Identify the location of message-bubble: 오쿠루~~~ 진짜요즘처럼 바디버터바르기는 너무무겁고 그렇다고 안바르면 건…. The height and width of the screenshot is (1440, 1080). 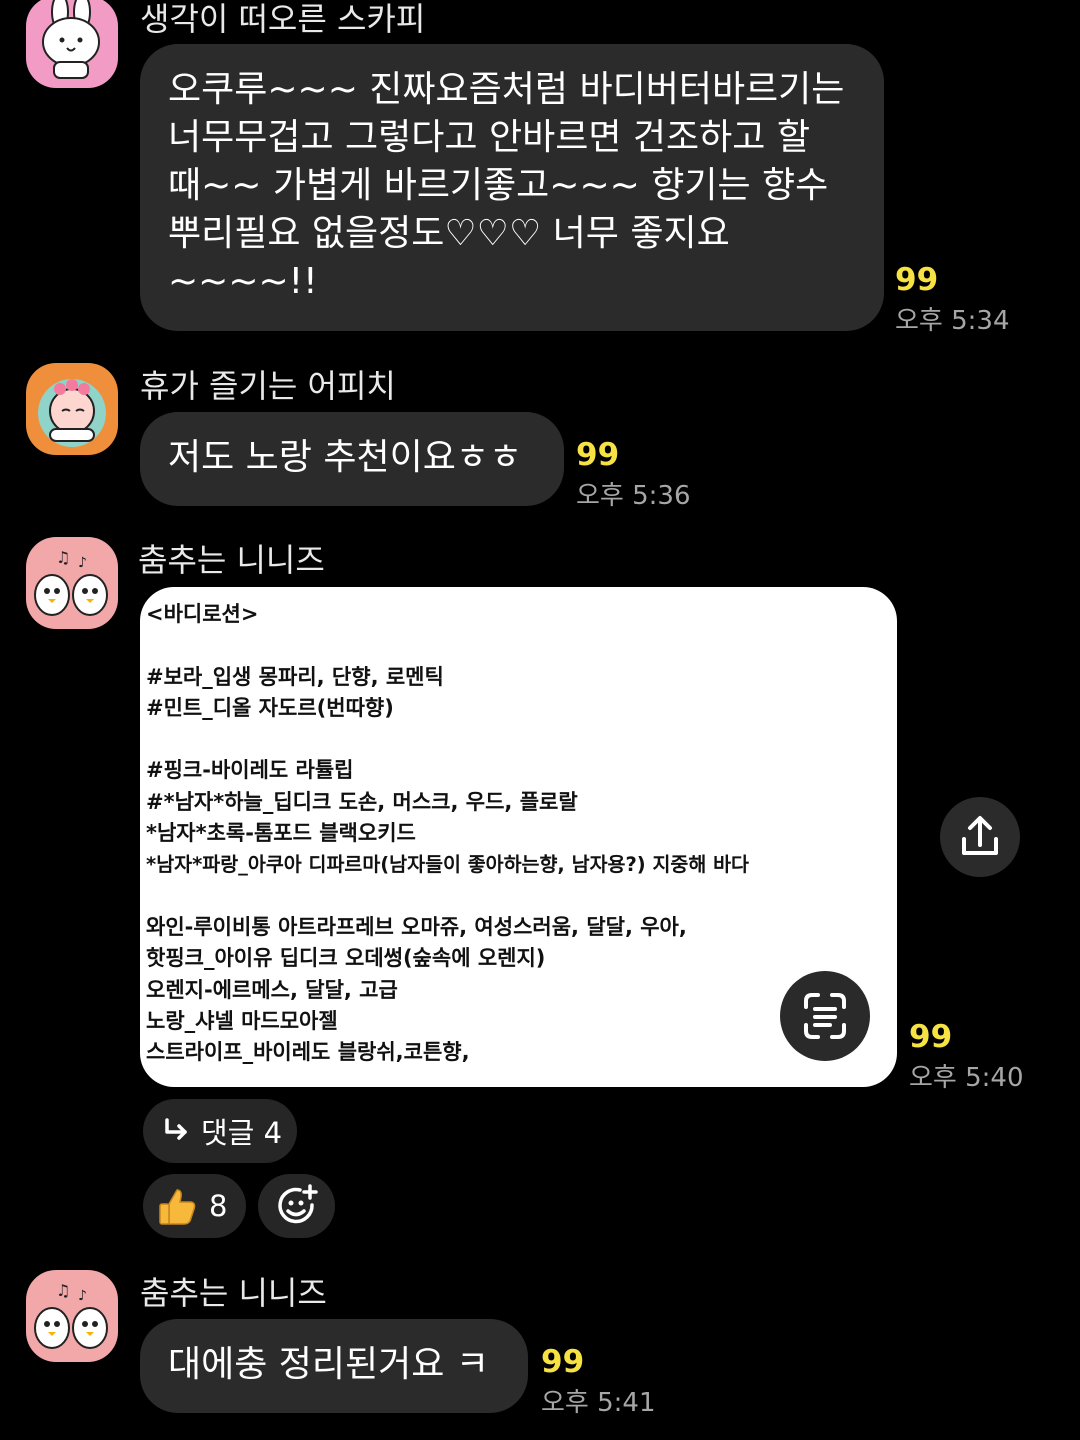
(512, 187).